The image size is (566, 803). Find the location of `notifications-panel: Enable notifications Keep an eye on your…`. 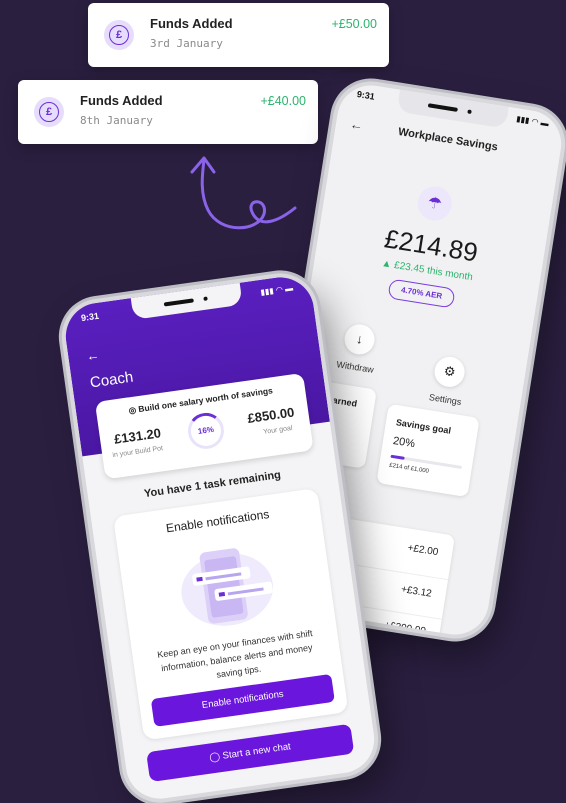

notifications-panel: Enable notifications Keep an eye on your… is located at coordinates (230, 614).